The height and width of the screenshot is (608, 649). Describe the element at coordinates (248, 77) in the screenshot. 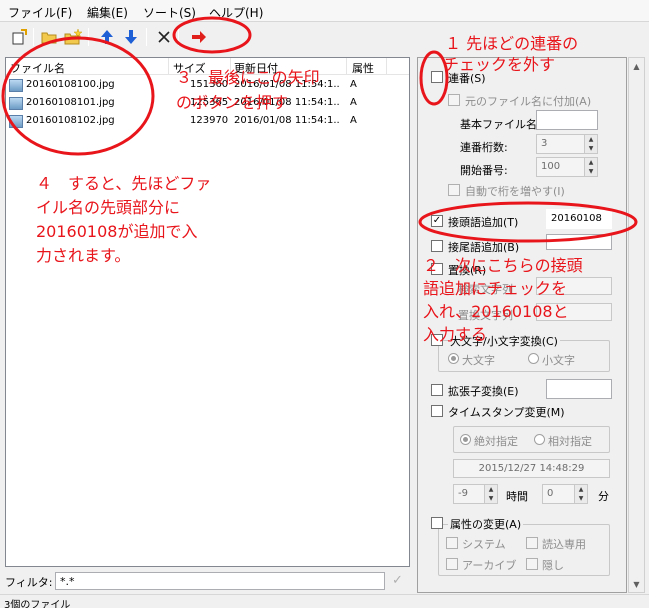

I see `annotation-3-line-1: ３ 最後にこの矢印` at that location.